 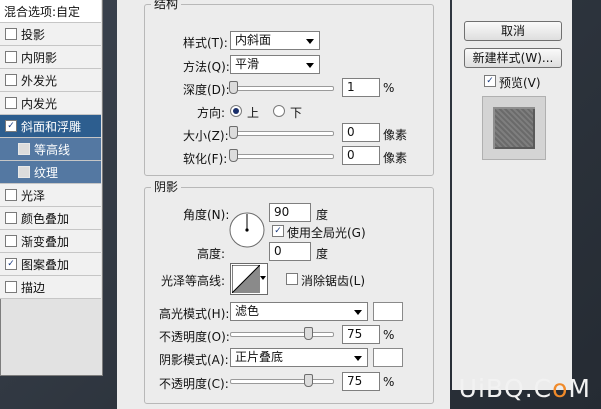 I want to click on sidebar-item-label: 外发光, so click(x=39, y=80).